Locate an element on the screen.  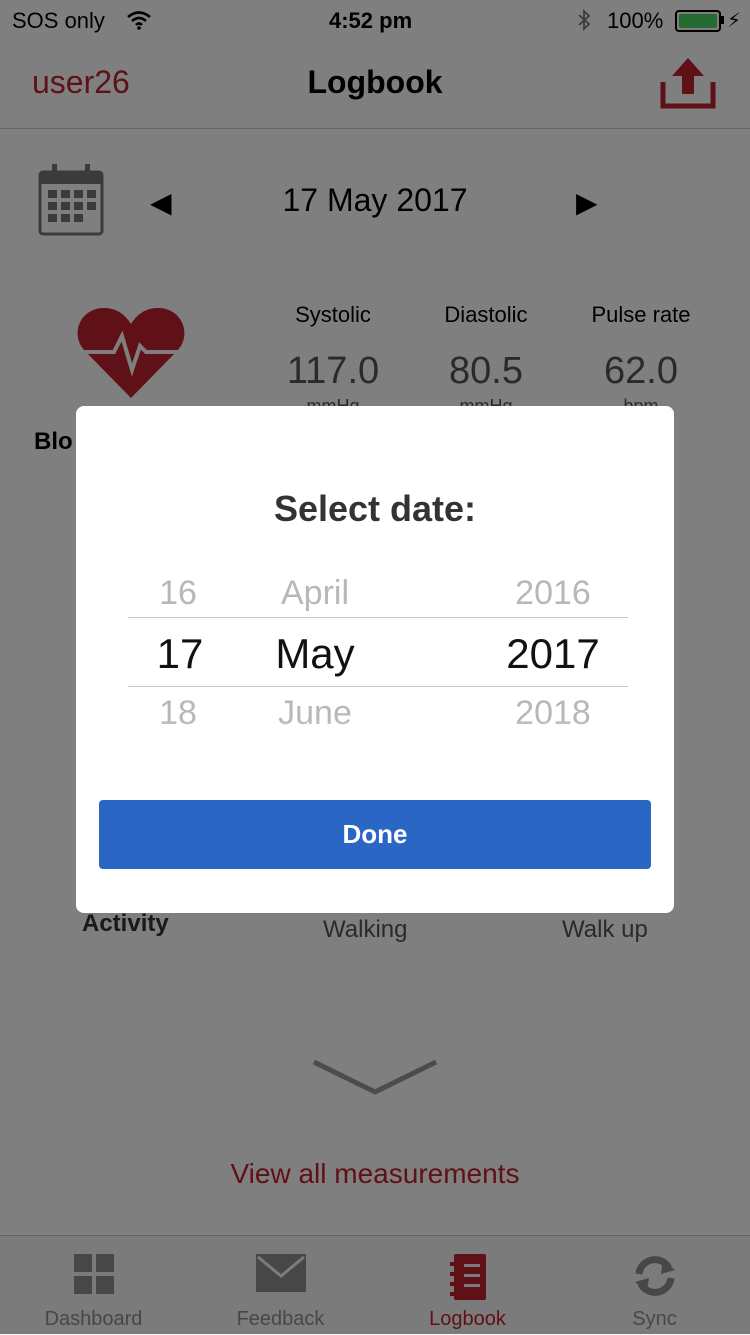
done-button: Done is located at coordinates (375, 834).